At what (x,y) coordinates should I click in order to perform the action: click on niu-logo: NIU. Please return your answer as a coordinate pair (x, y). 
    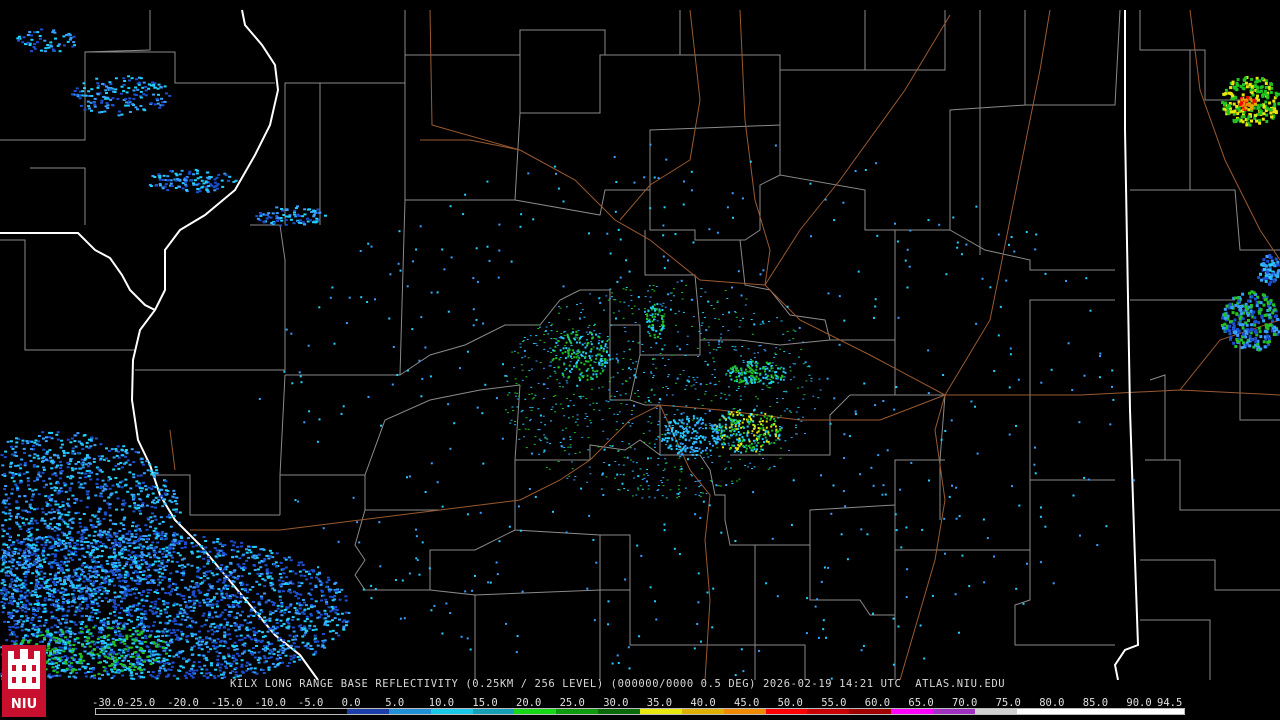
    Looking at the image, I should click on (24, 681).